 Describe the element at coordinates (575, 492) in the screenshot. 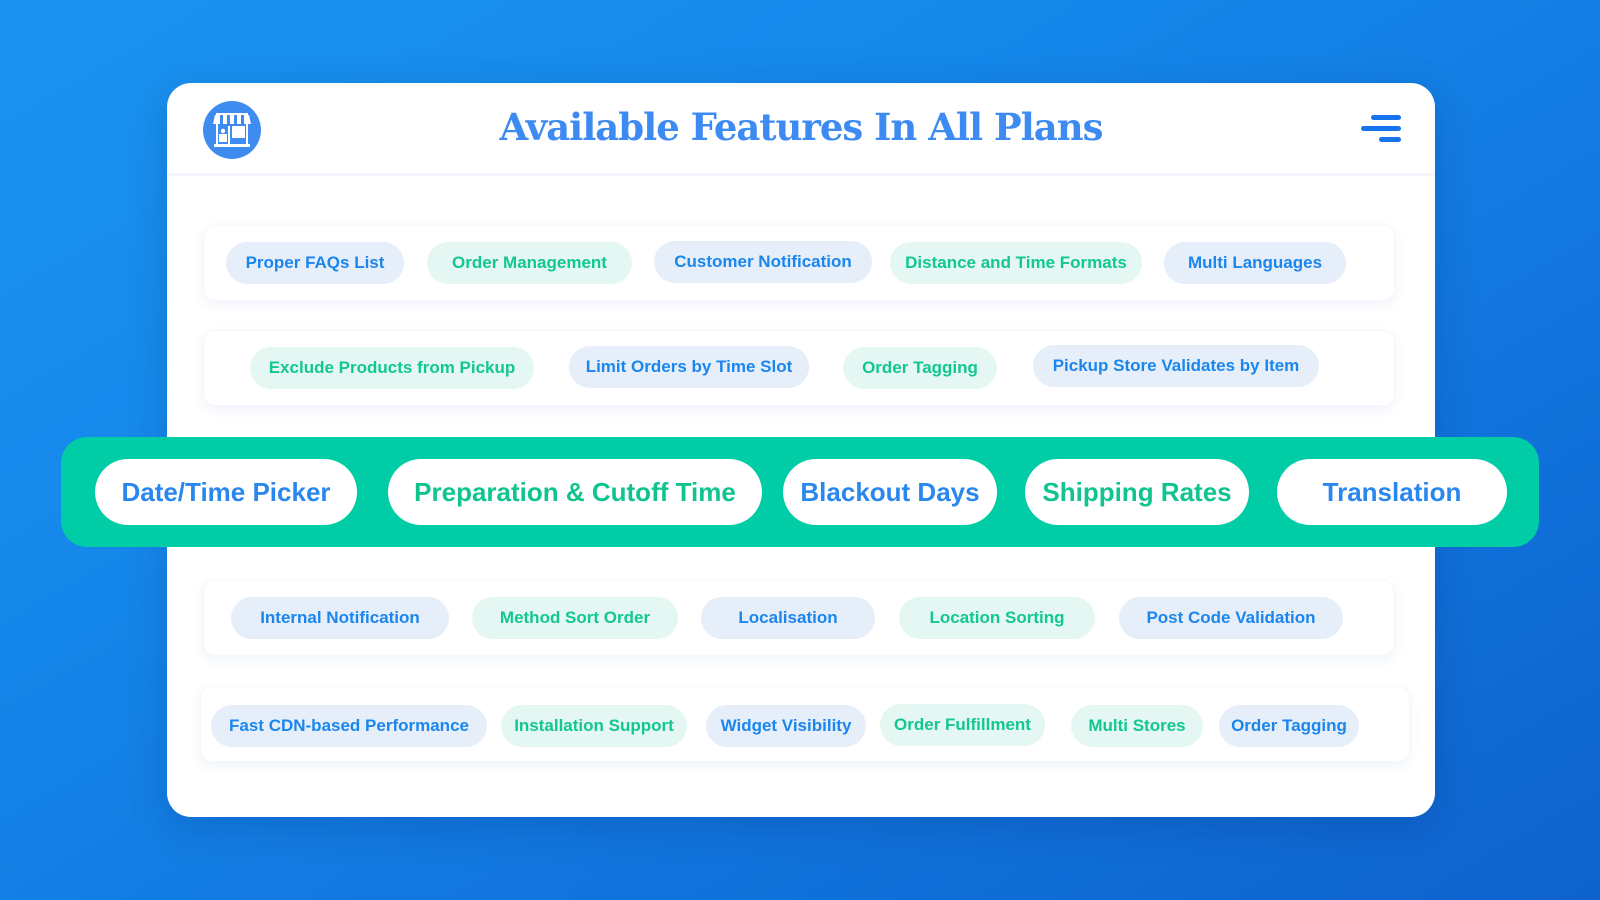

I see `highlighted-feature-pill: Preparation & Cutoff Time` at that location.